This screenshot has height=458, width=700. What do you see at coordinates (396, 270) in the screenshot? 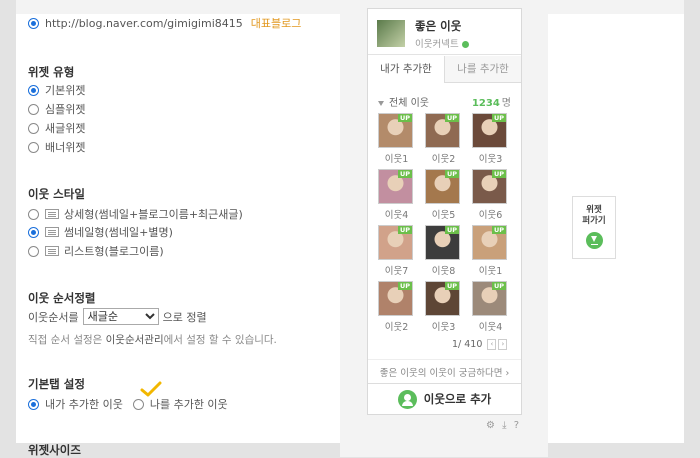
I see `neighbor-label: 이웃7` at bounding box center [396, 270].